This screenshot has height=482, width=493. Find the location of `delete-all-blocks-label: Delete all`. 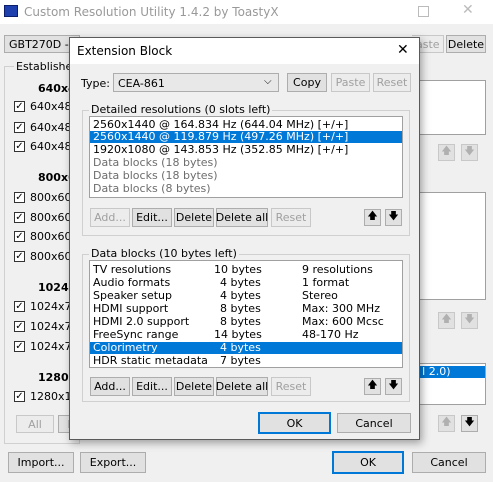

delete-all-blocks-label: Delete all is located at coordinates (242, 386).